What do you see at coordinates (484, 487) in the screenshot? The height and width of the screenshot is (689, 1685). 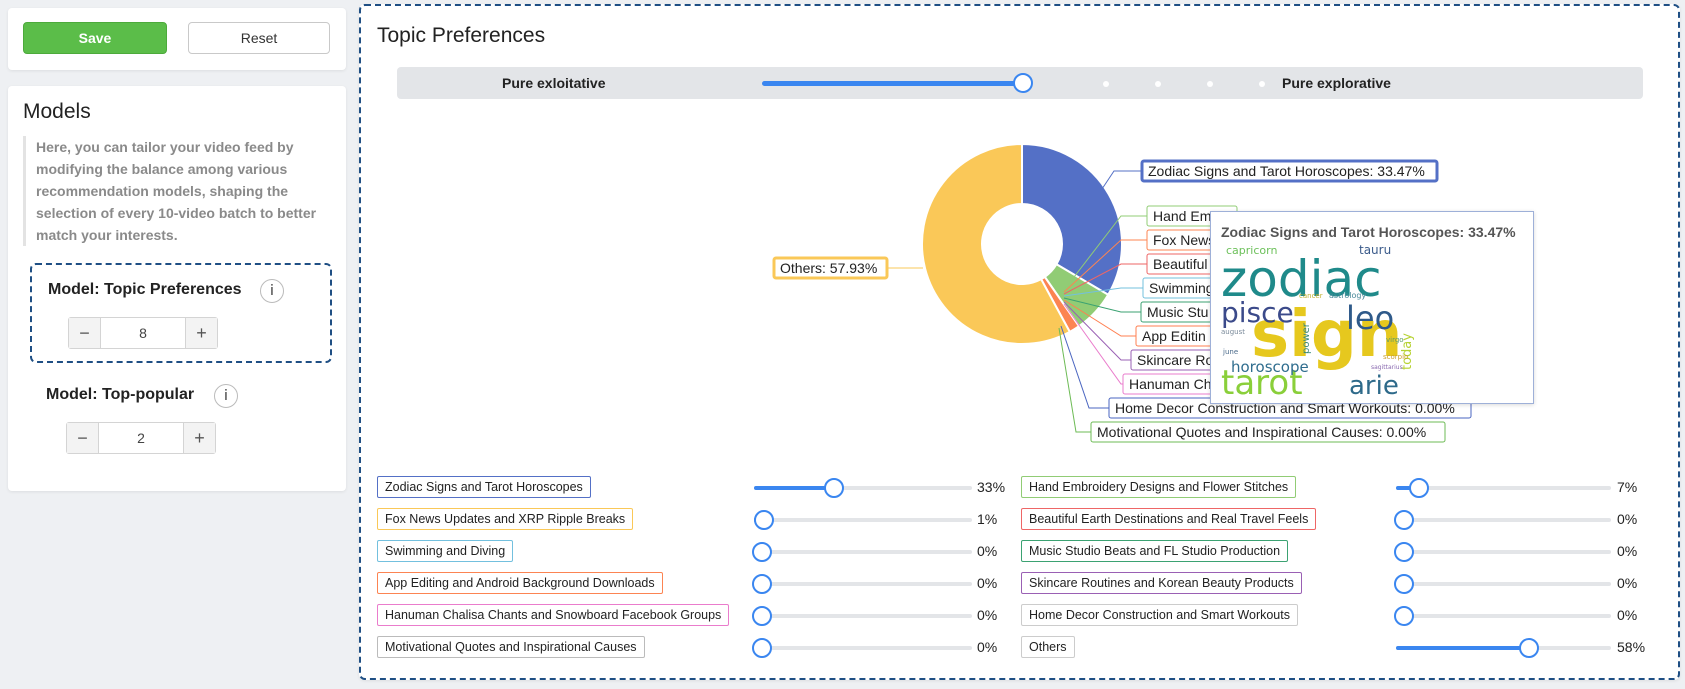 I see `topic-tag: Zodiac Signs and Tarot Horoscopes` at bounding box center [484, 487].